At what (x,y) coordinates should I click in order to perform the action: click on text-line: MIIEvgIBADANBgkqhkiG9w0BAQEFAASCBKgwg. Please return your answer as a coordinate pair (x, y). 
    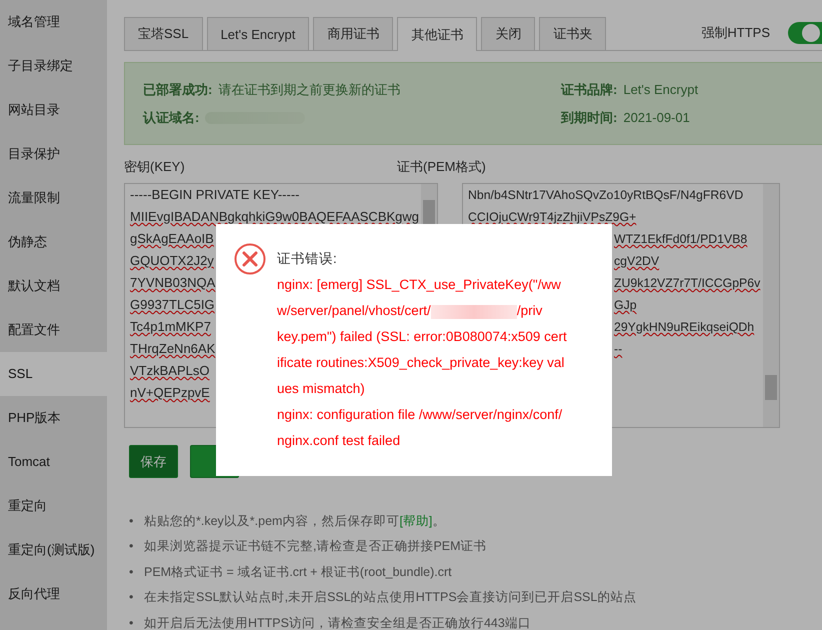
    Looking at the image, I should click on (275, 216).